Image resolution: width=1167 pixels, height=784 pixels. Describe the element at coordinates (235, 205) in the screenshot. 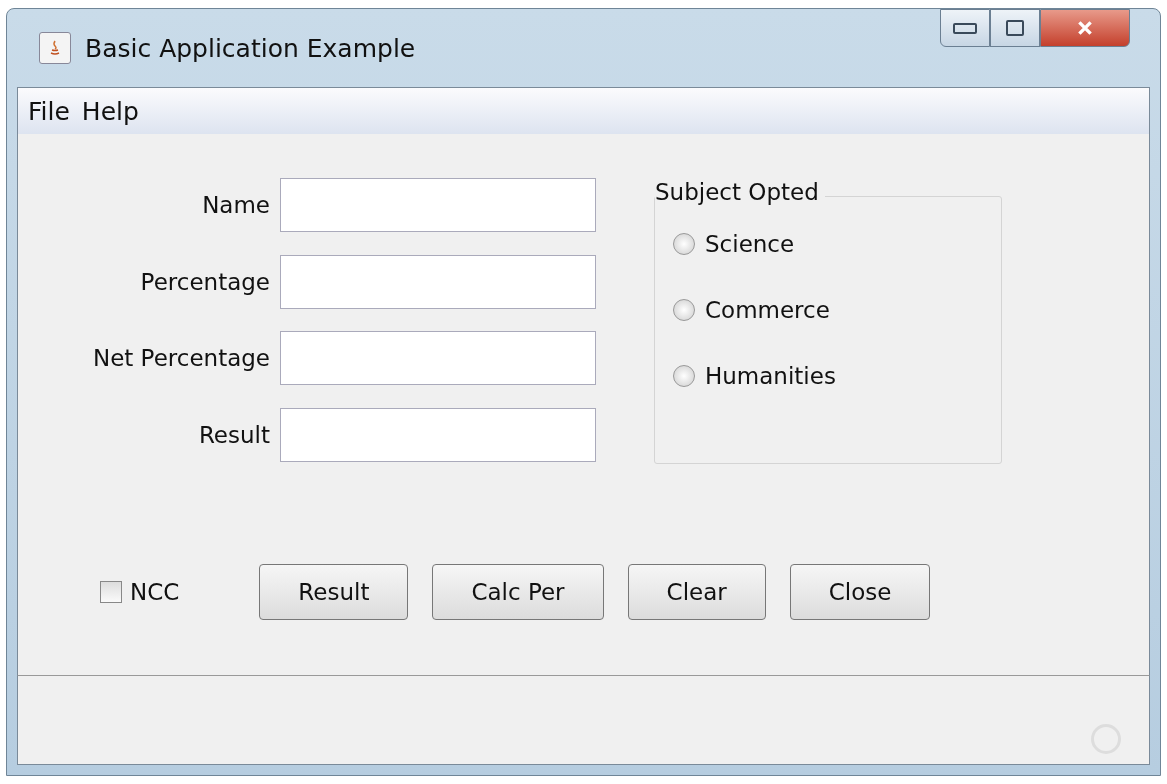

I see `field-label: Name` at that location.